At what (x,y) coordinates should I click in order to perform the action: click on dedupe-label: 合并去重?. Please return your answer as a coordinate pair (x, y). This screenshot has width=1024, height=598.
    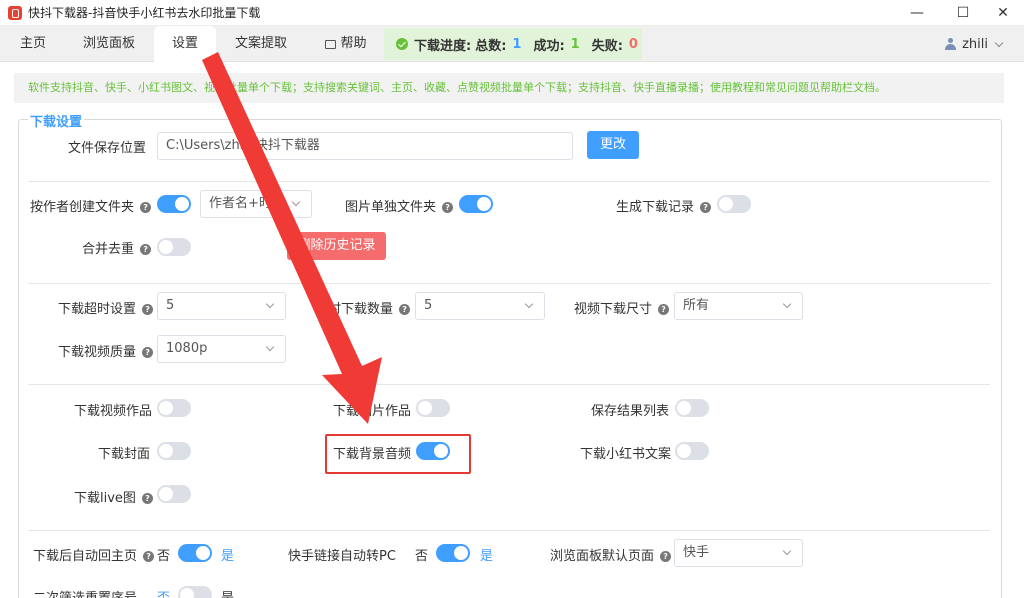
    Looking at the image, I should click on (117, 247).